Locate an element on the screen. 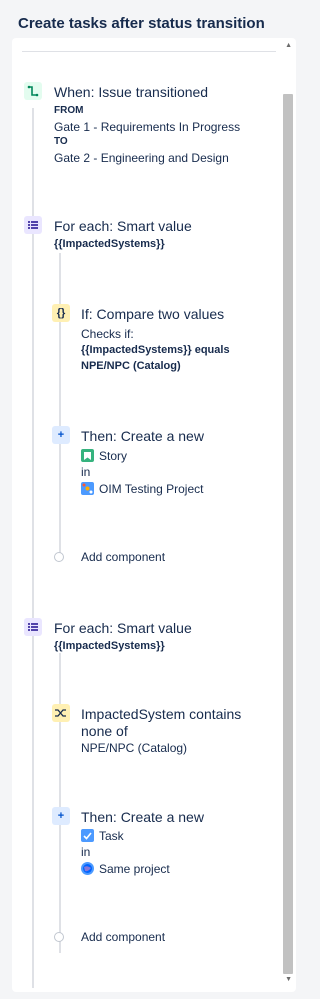 The image size is (320, 999). project-avatar-icon is located at coordinates (87, 488).